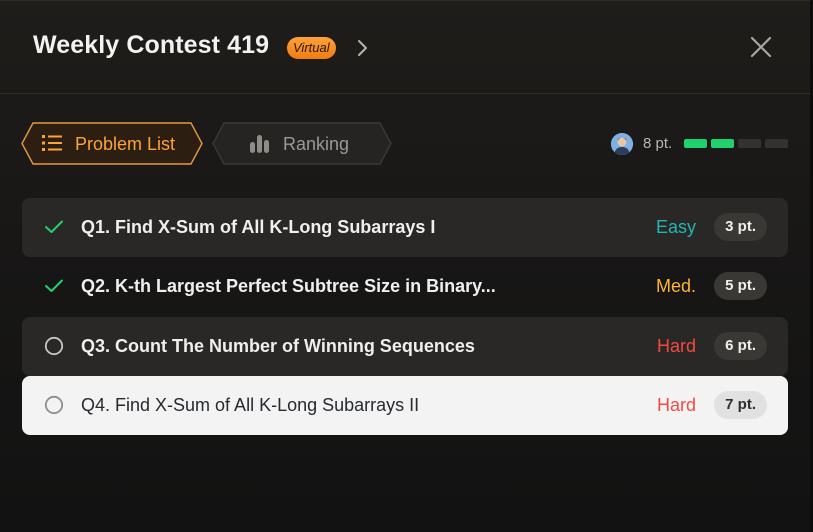 This screenshot has width=813, height=532. I want to click on difficulty-label: Med., so click(675, 286).